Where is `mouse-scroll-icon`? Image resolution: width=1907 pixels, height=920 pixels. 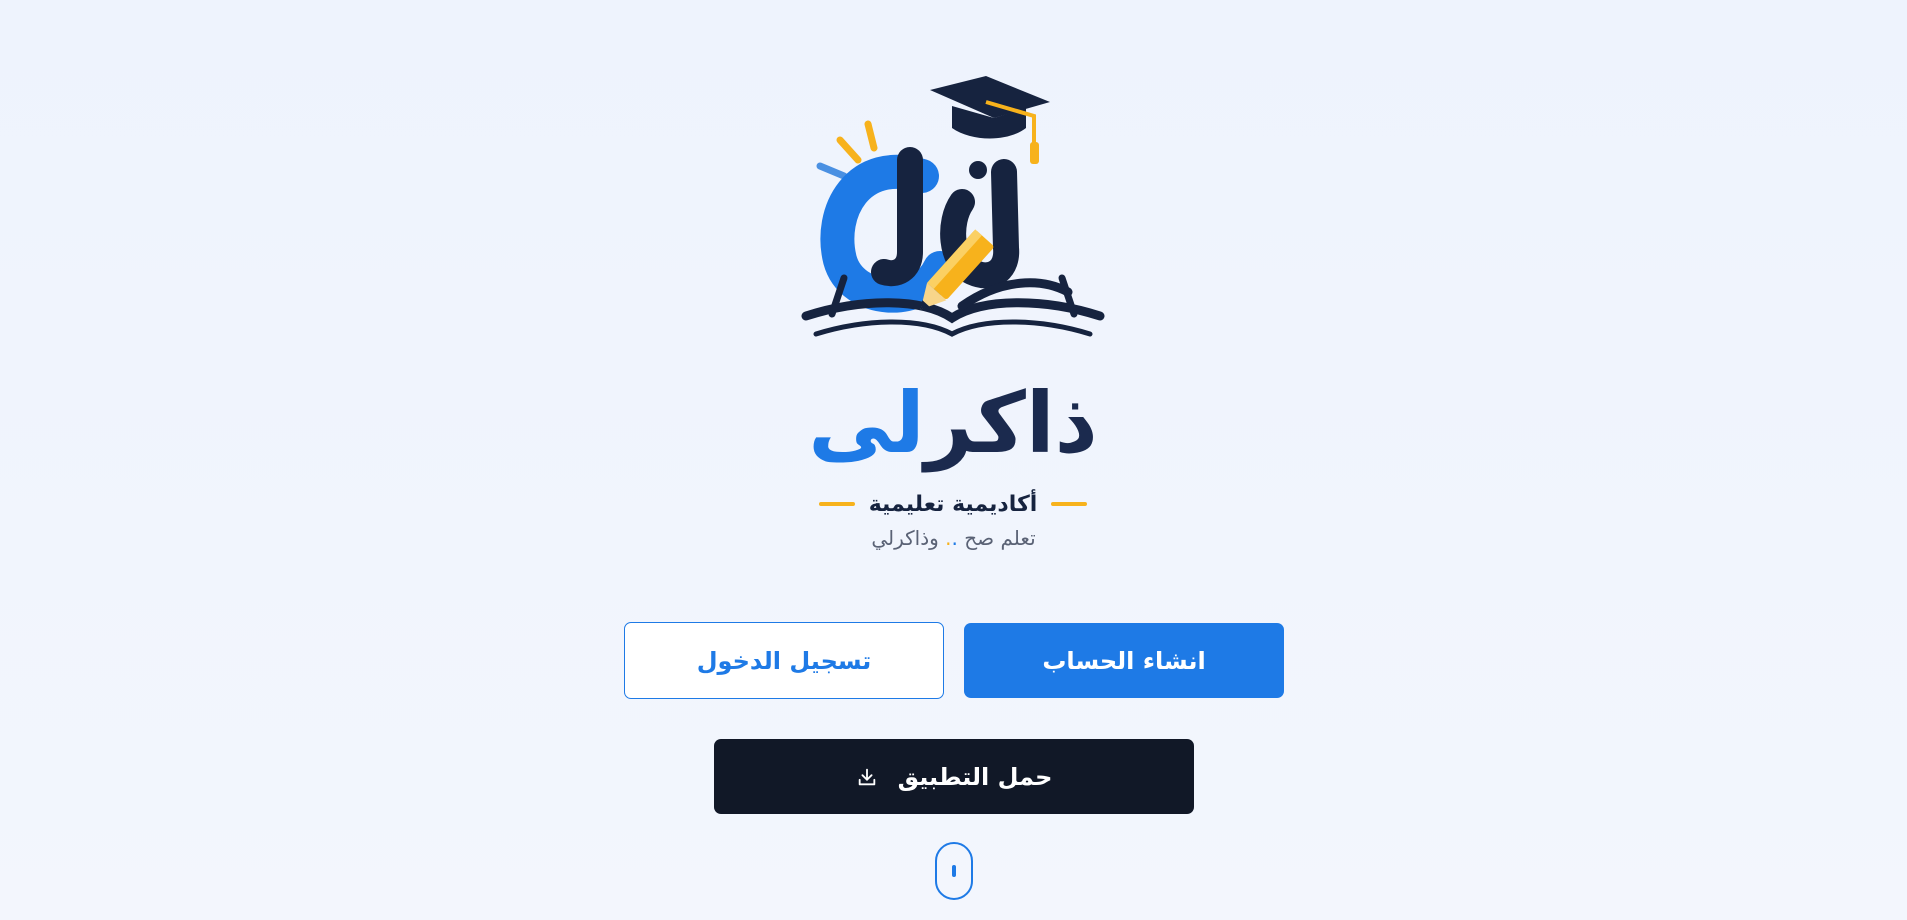 mouse-scroll-icon is located at coordinates (954, 871).